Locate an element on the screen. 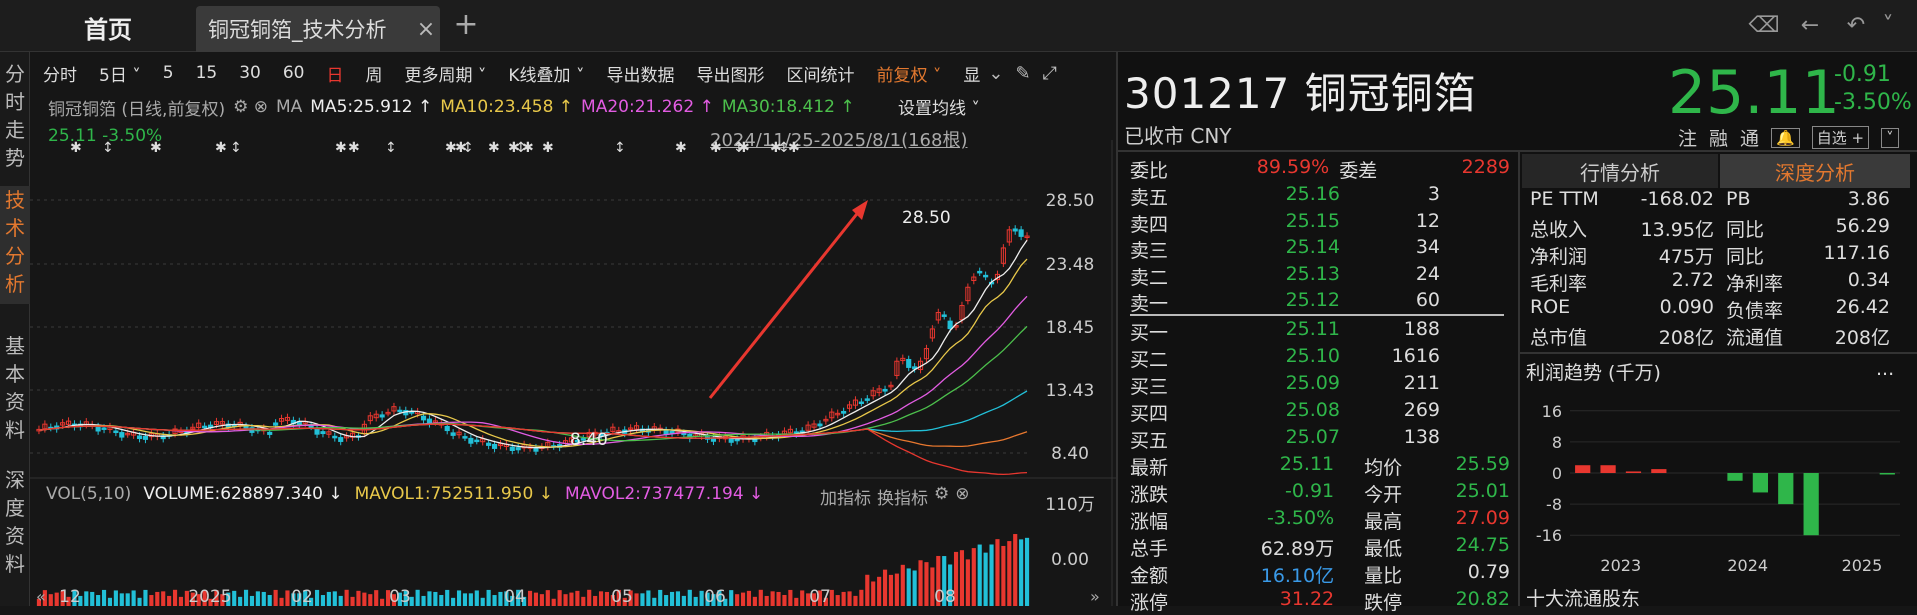 The width and height of the screenshot is (1917, 615). scroll-left-icon: « is located at coordinates (41, 596).